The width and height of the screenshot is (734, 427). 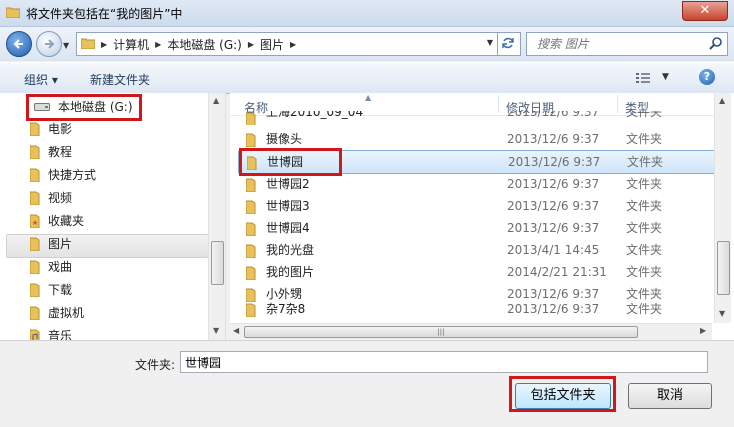 I want to click on table-row: 世博园2 2013/12/6 9:37 文件夹, so click(x=476, y=184).